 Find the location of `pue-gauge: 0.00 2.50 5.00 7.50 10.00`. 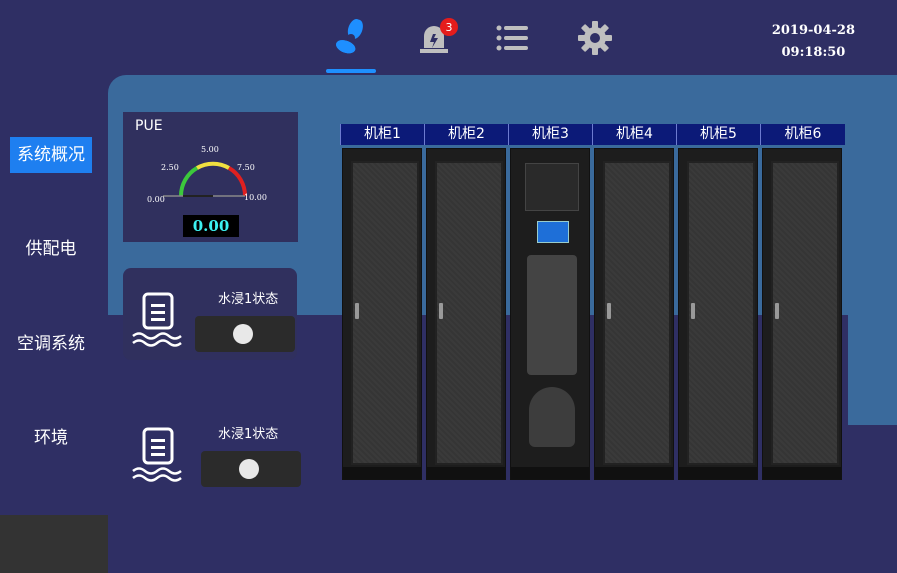

pue-gauge: 0.00 2.50 5.00 7.50 10.00 is located at coordinates (207, 174).